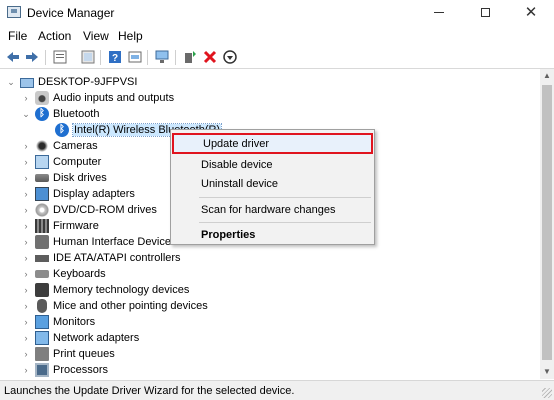 This screenshot has height=400, width=554. I want to click on category-label: Monitors, so click(74, 322).